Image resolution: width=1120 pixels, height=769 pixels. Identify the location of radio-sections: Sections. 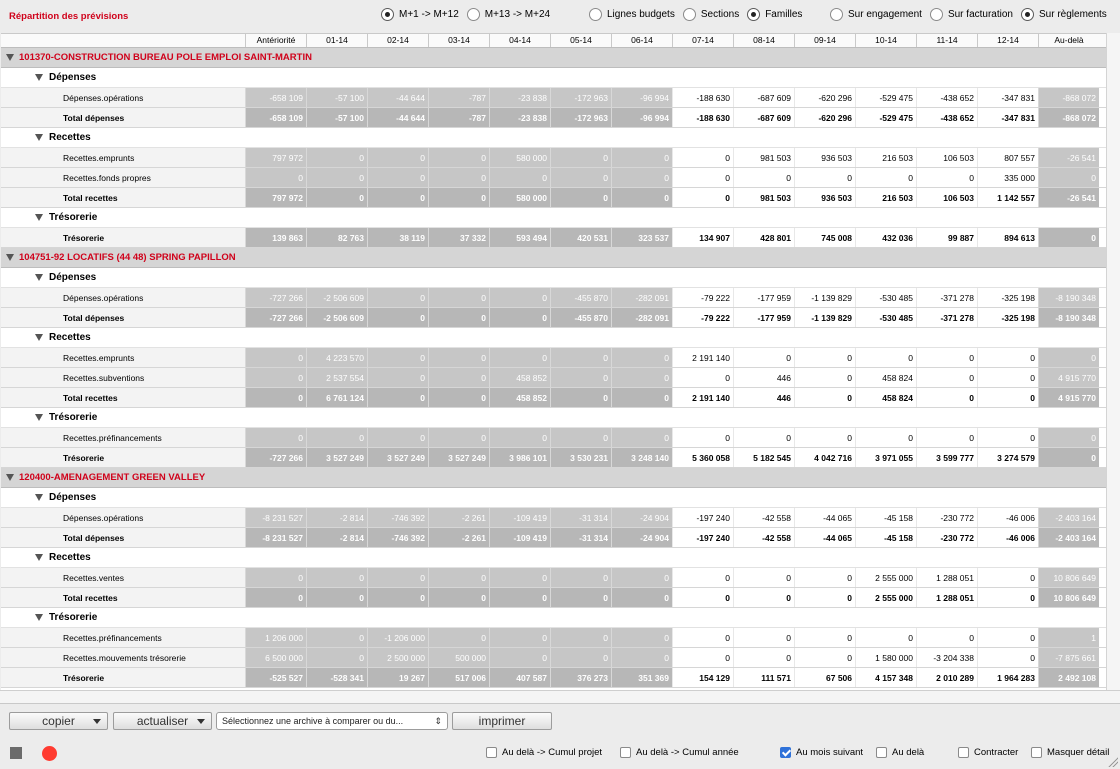
(710, 14).